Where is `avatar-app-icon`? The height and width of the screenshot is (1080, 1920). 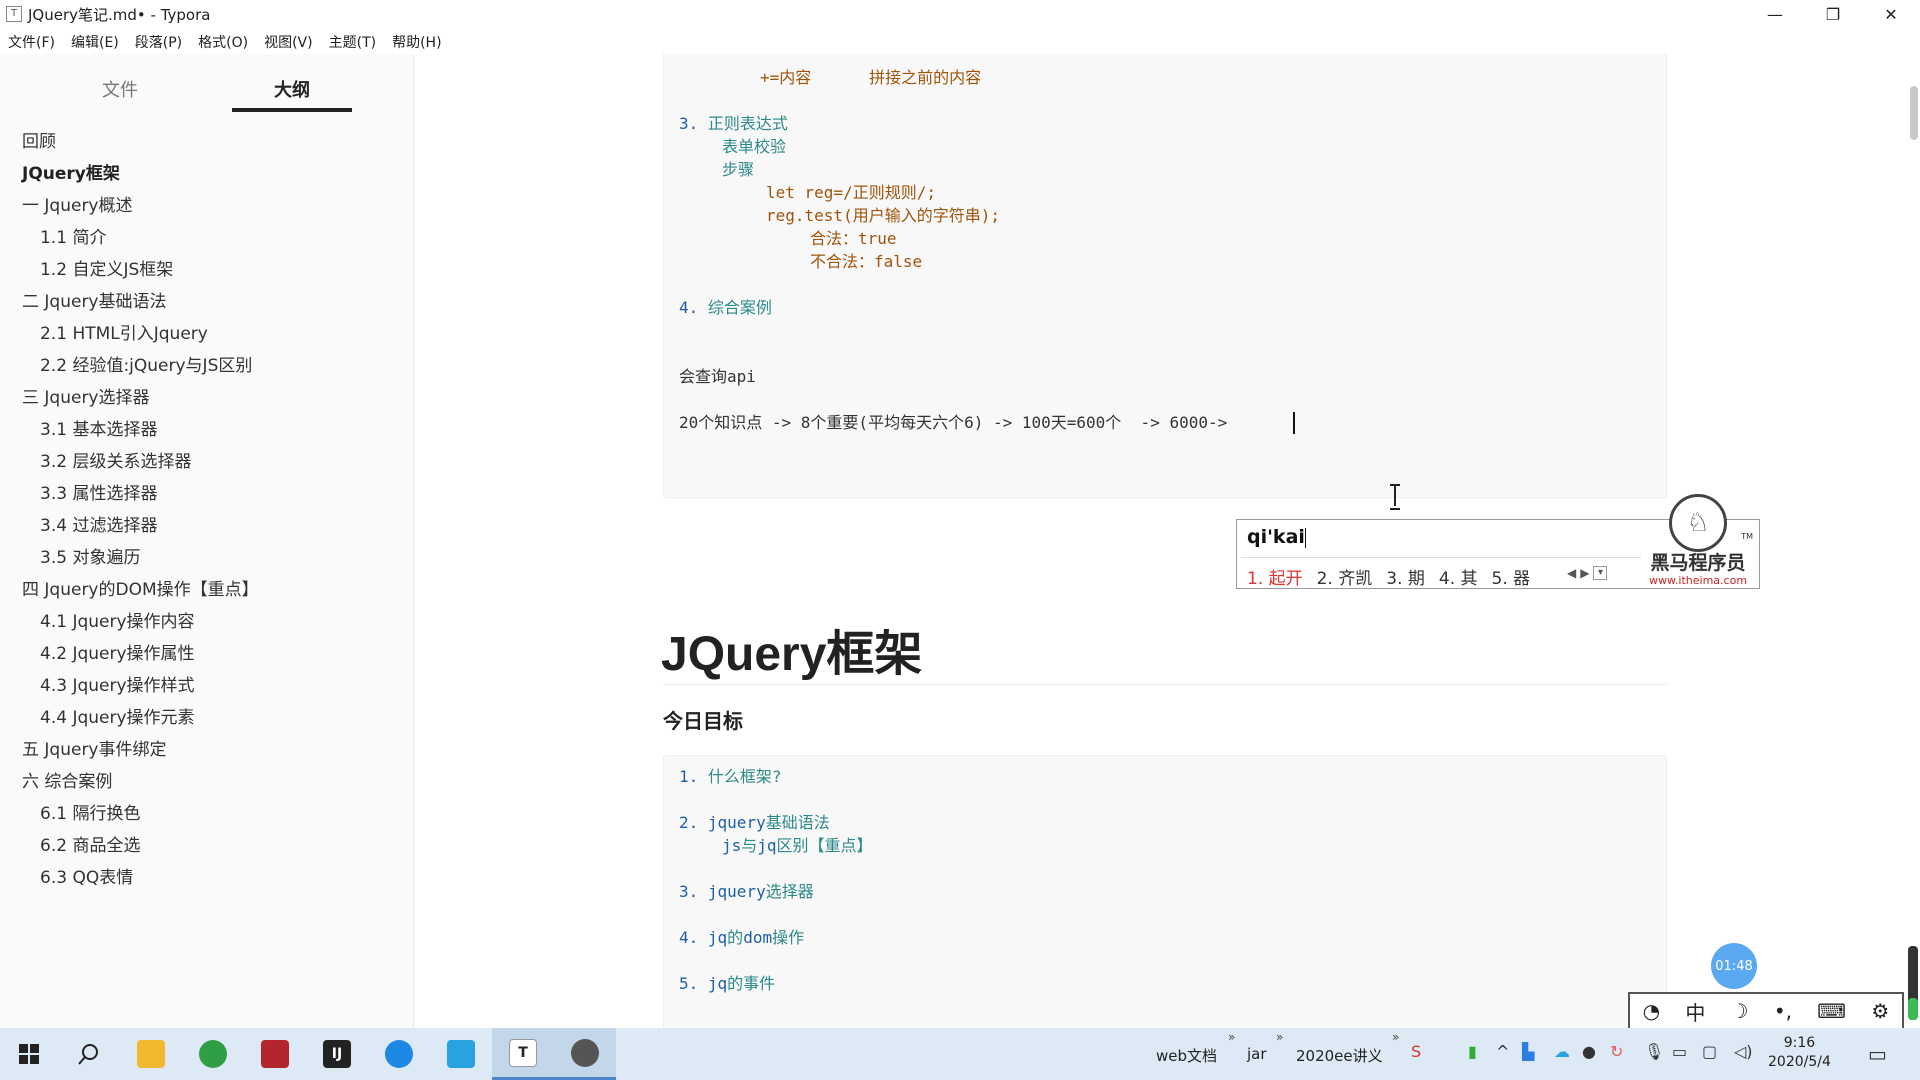 avatar-app-icon is located at coordinates (585, 1054).